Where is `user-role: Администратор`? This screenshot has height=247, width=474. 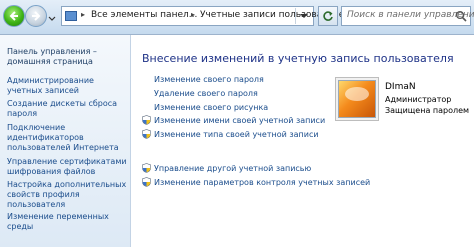 user-role: Администратор is located at coordinates (418, 99).